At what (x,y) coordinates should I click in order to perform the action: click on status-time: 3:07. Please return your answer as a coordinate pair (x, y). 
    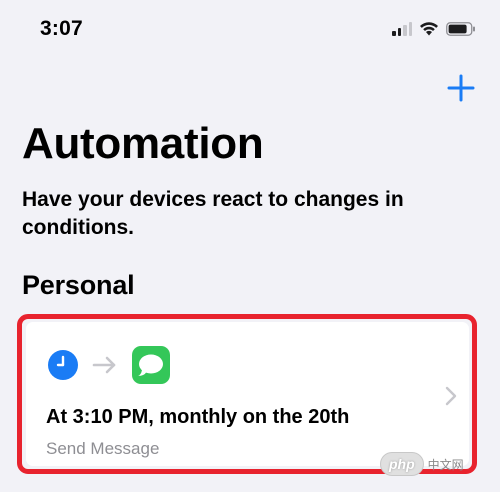
    Looking at the image, I should click on (61, 28).